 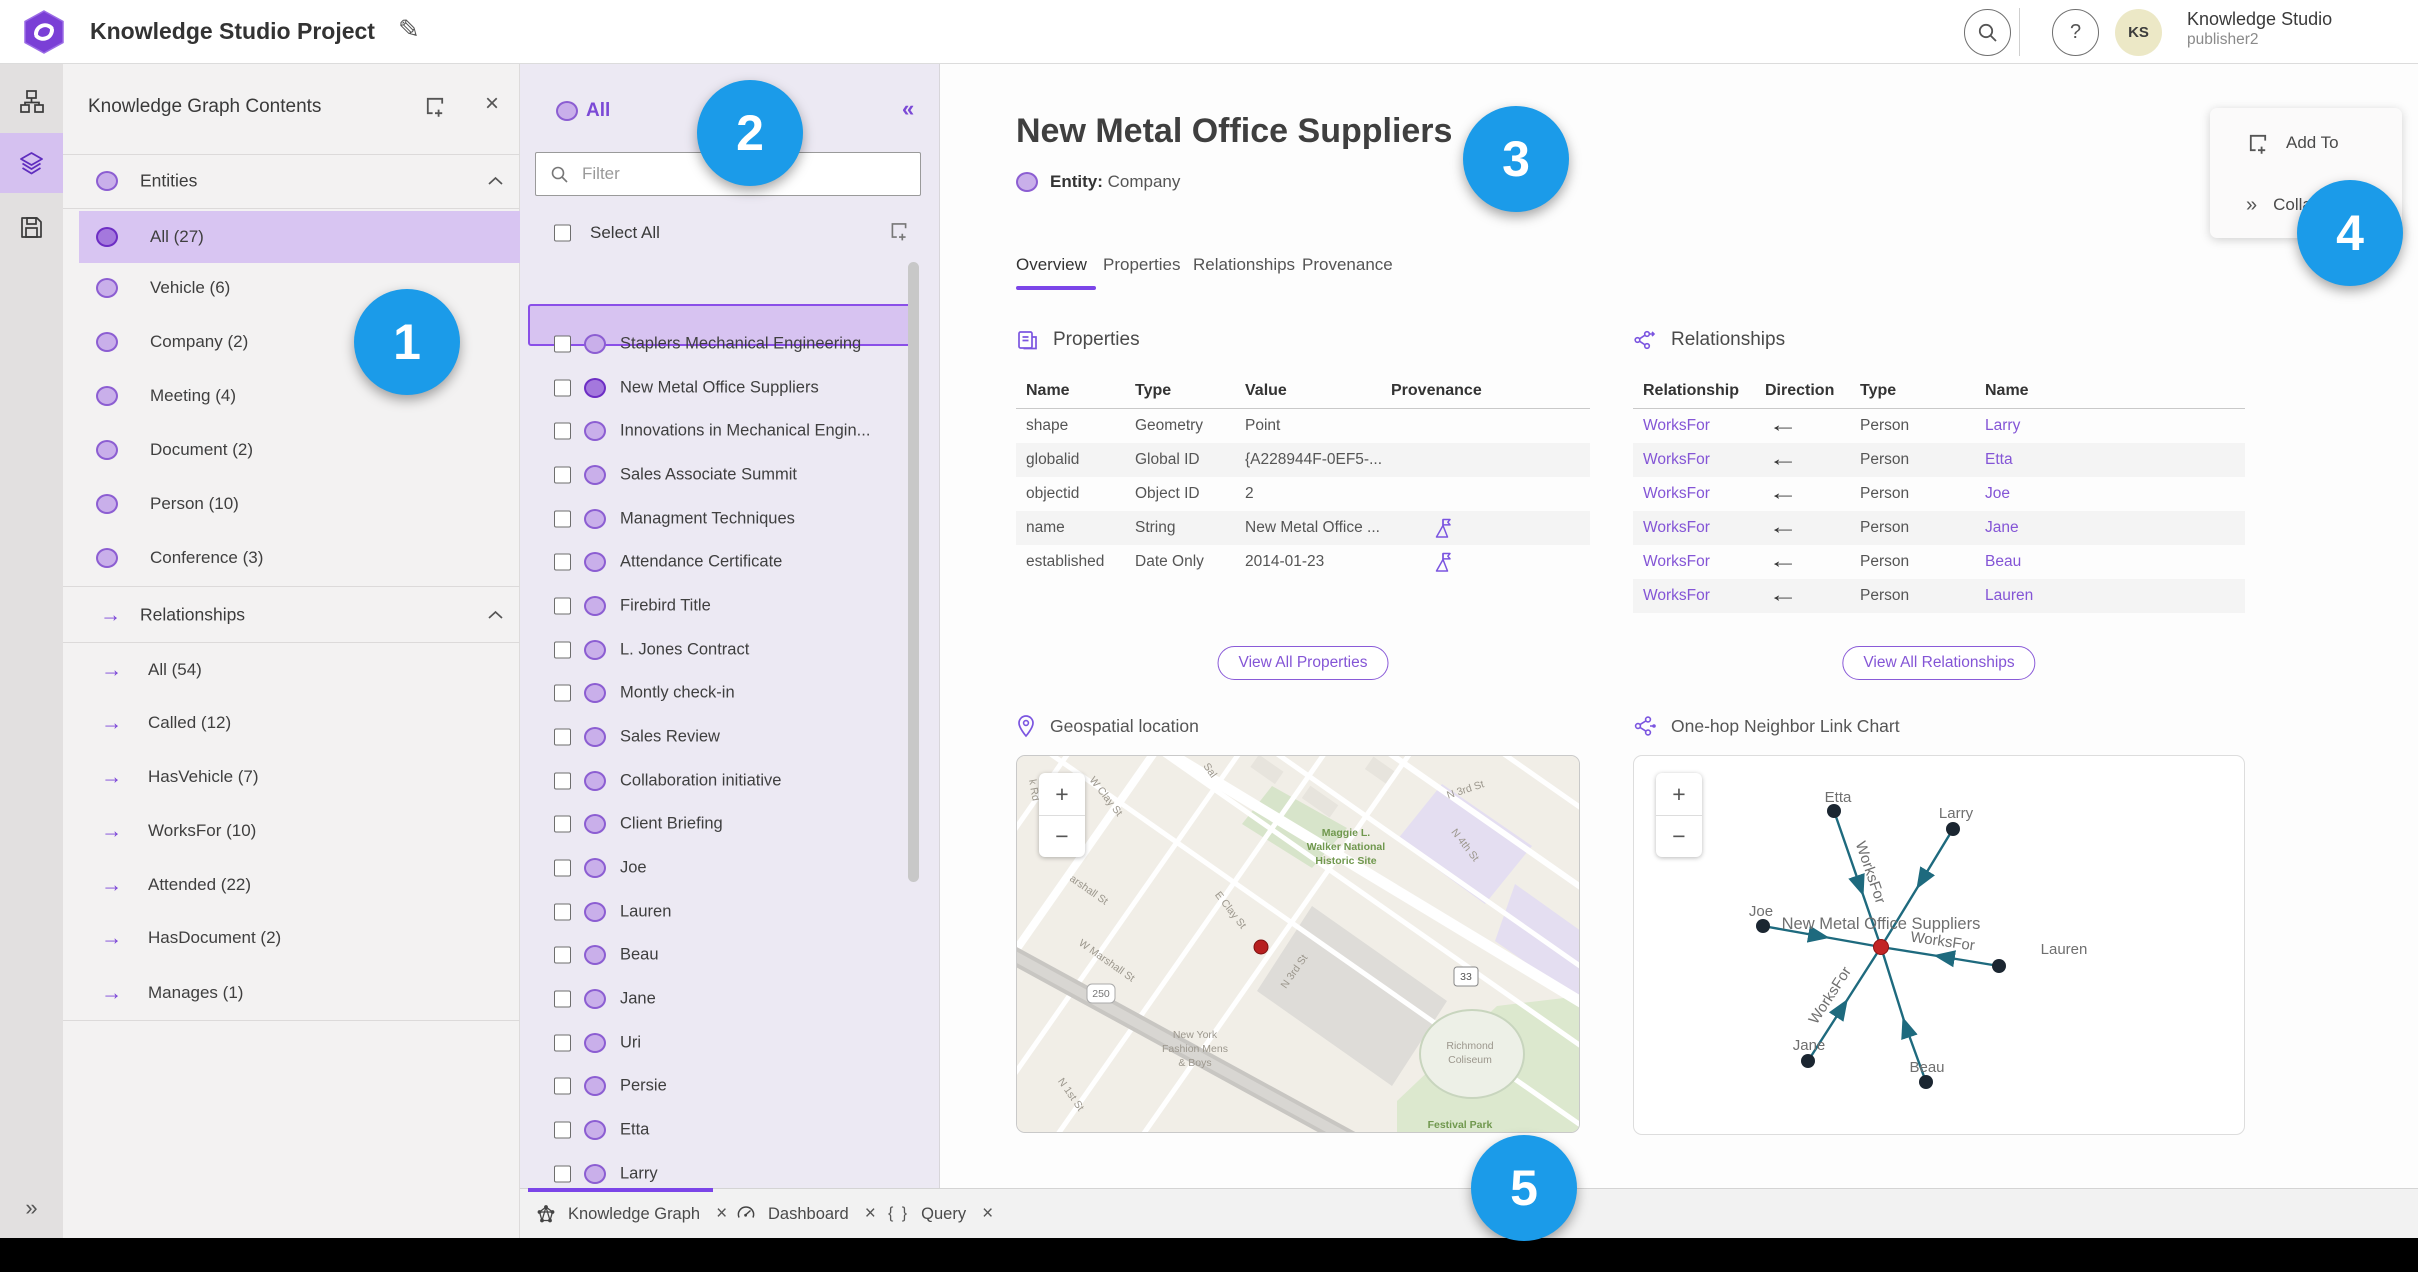 I want to click on view-tab-query: { } Query ×, so click(x=940, y=1214).